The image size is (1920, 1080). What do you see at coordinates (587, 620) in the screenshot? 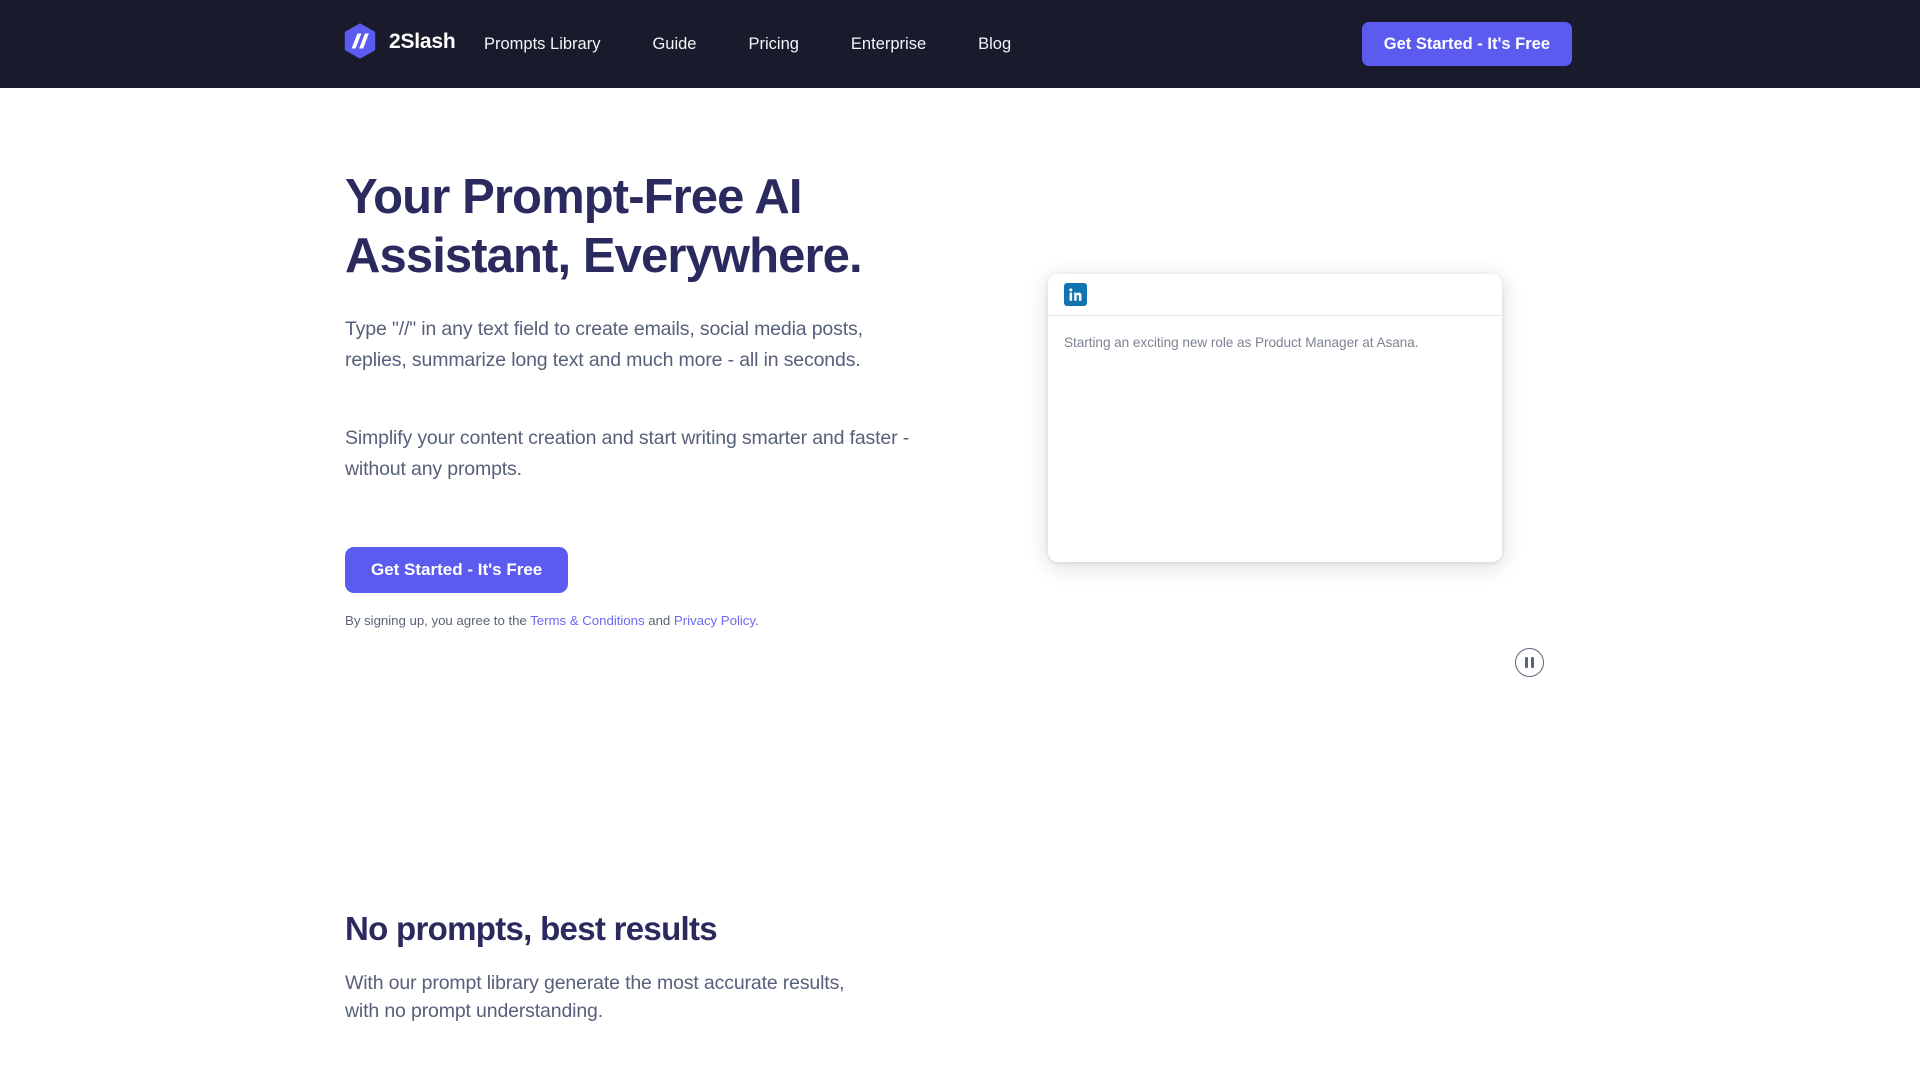
I see `terms-and-conditions-link: Terms & Conditions` at bounding box center [587, 620].